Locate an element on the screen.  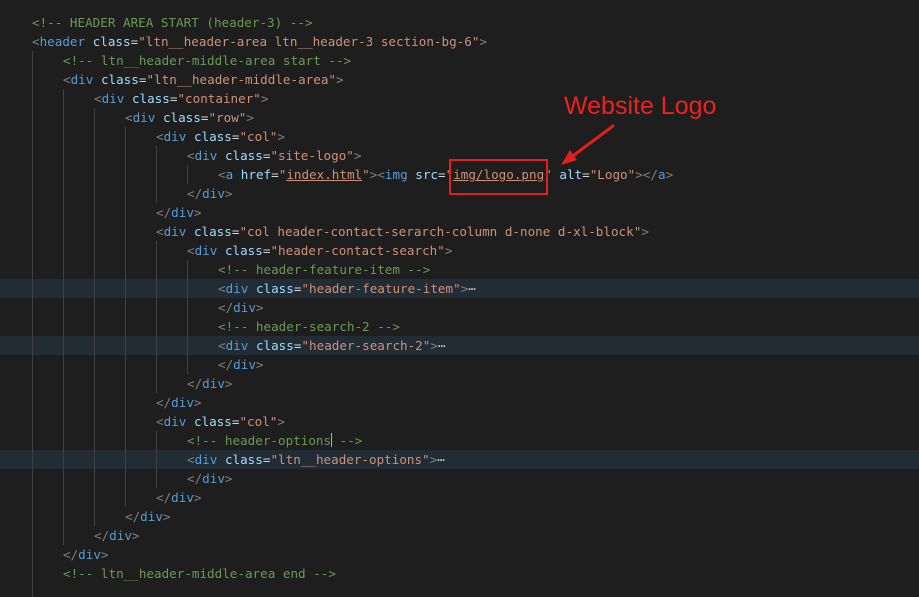
code-line is located at coordinates (459, 590).